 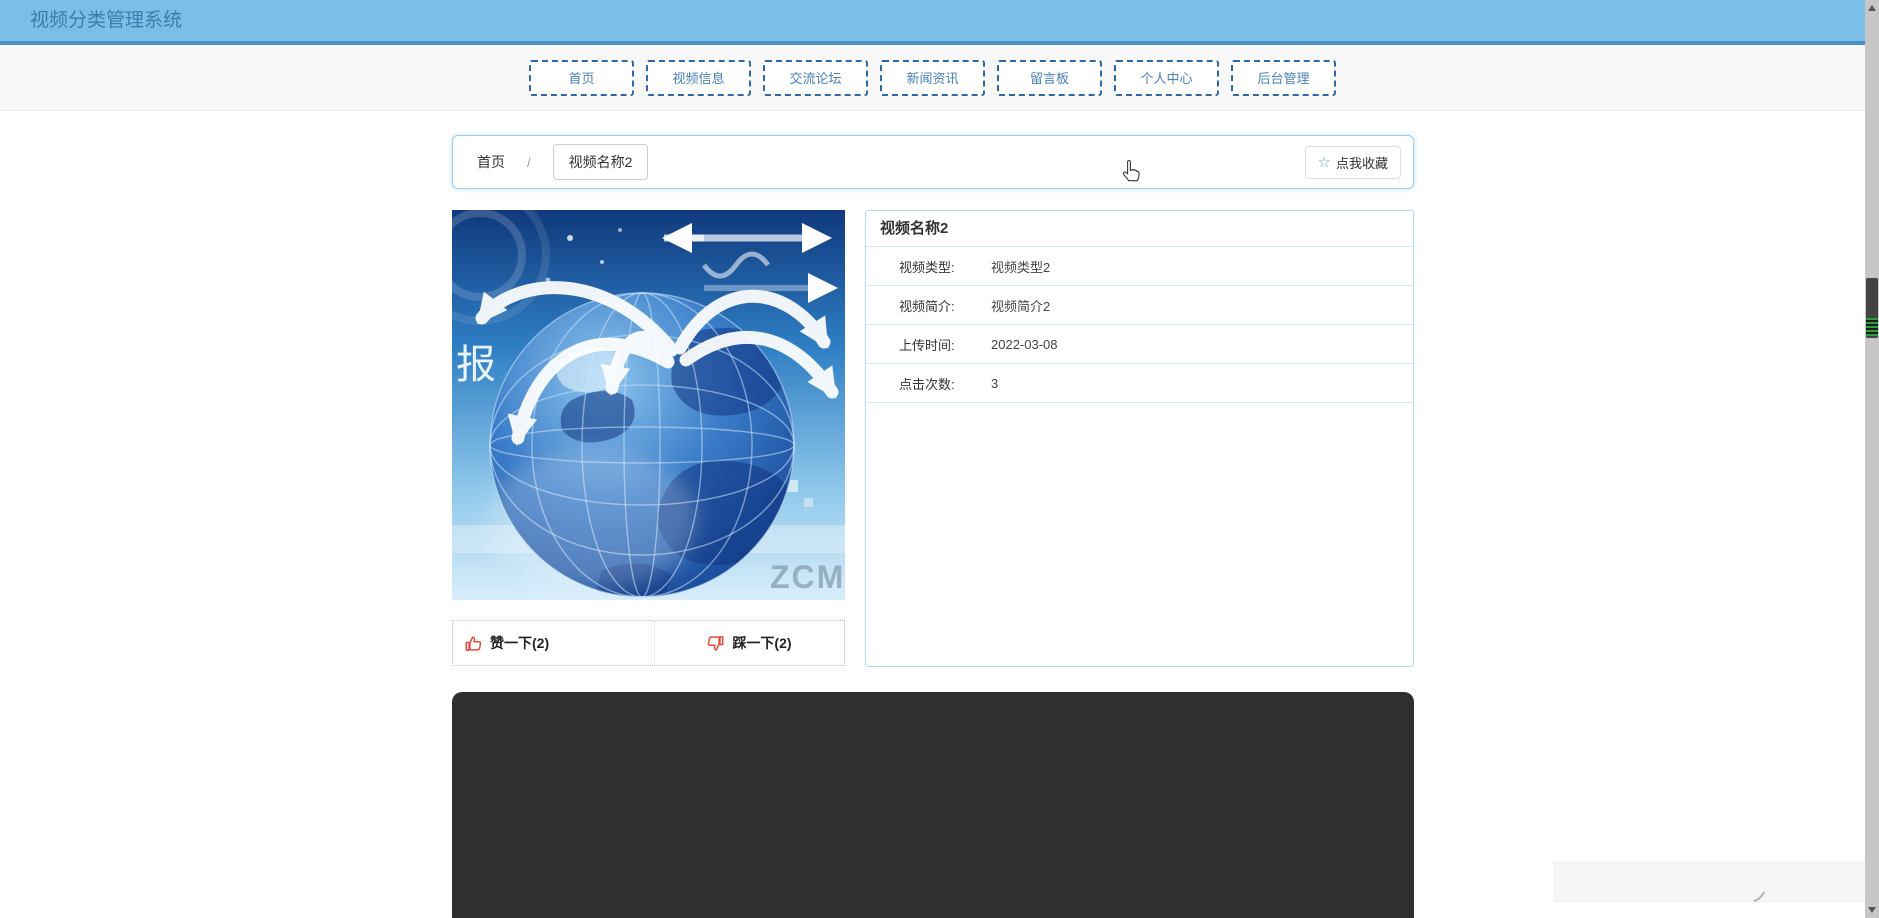 I want to click on favorite-button: ☆ 点我收藏, so click(x=1352, y=162).